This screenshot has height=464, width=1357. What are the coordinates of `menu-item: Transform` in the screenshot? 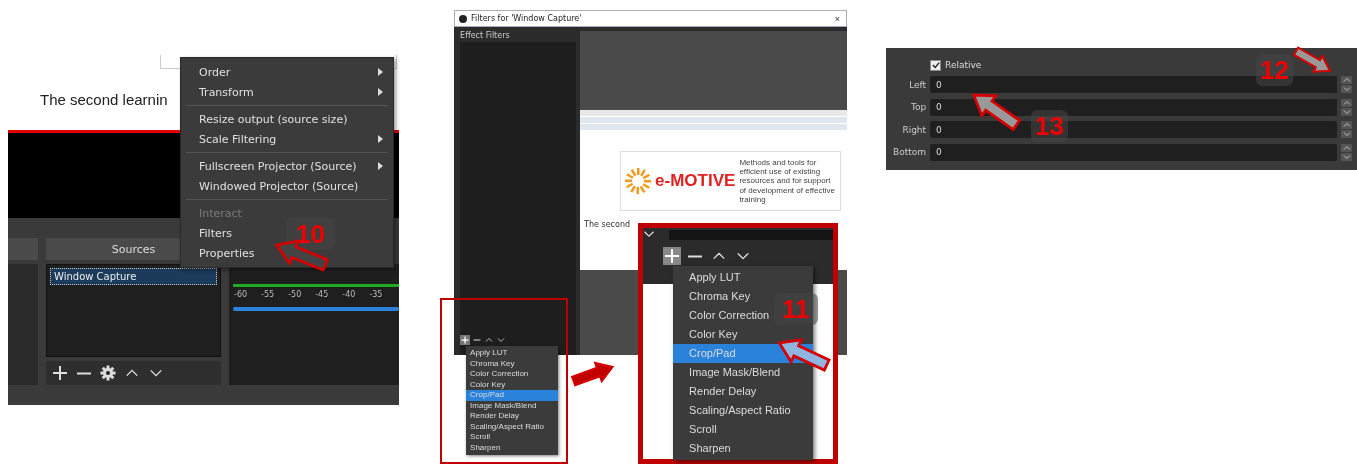 It's located at (287, 92).